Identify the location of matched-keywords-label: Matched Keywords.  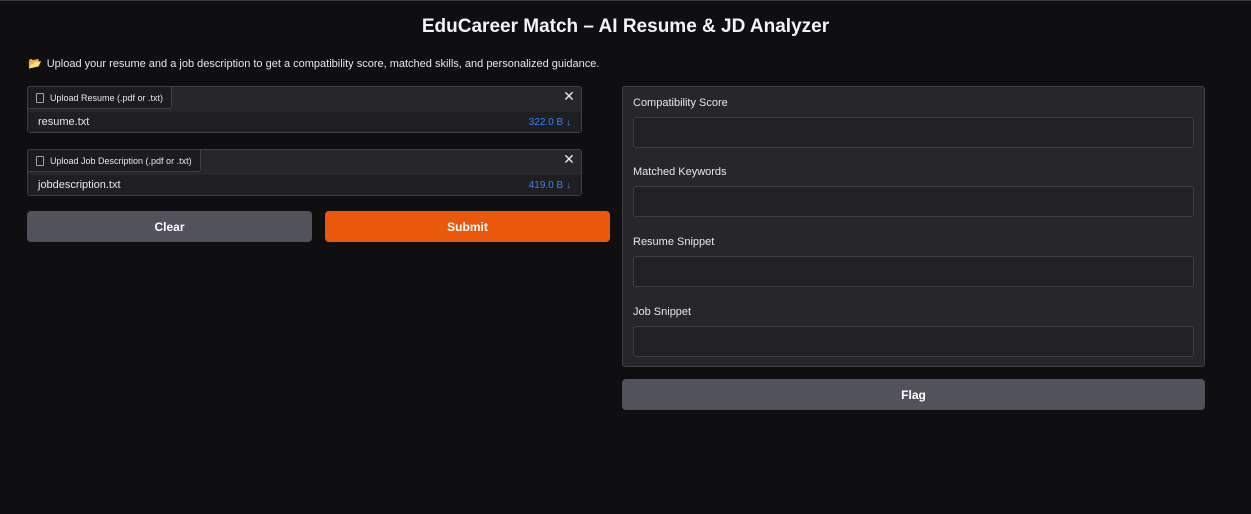
(680, 172).